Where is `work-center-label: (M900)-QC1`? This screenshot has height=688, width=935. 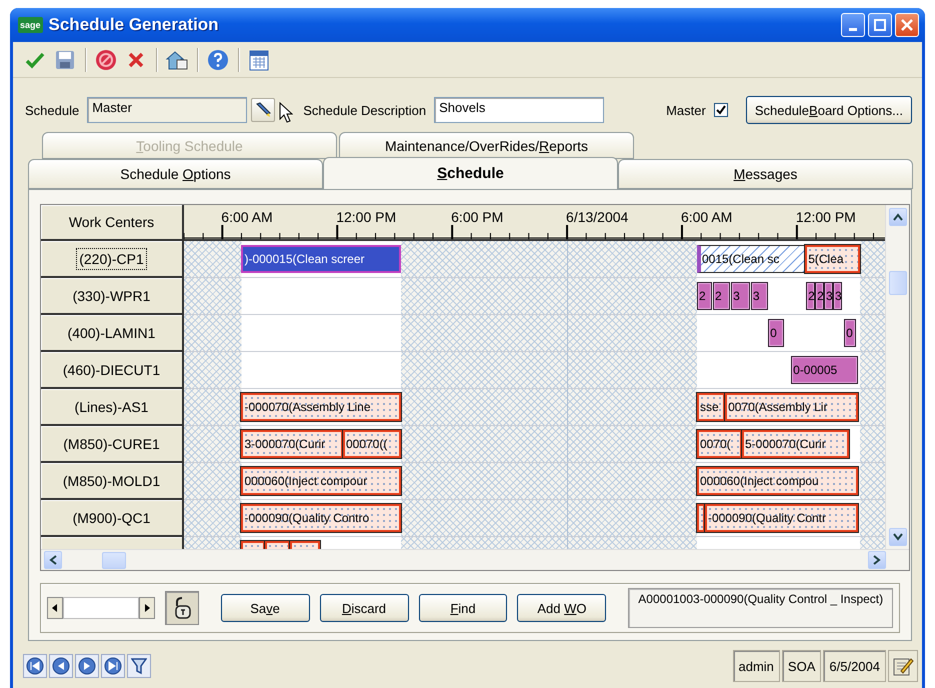 work-center-label: (M900)-QC1 is located at coordinates (112, 518).